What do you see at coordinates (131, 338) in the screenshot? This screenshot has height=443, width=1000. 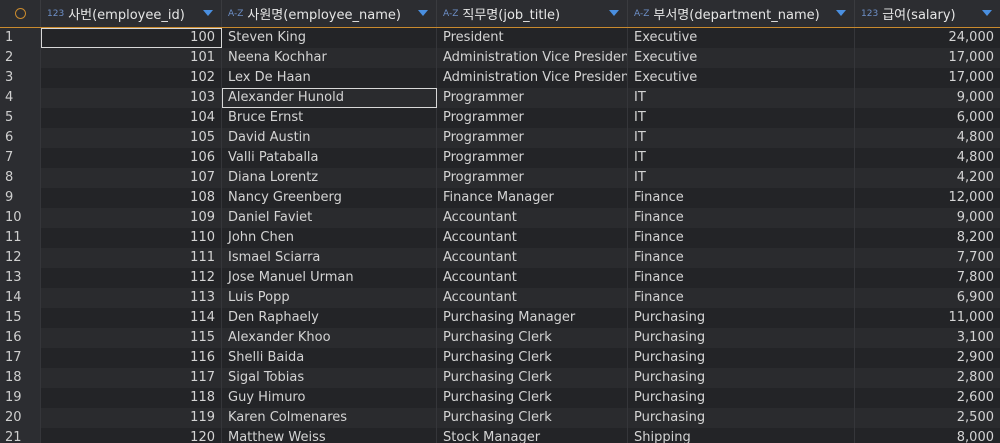 I see `cell-employee-id: 115` at bounding box center [131, 338].